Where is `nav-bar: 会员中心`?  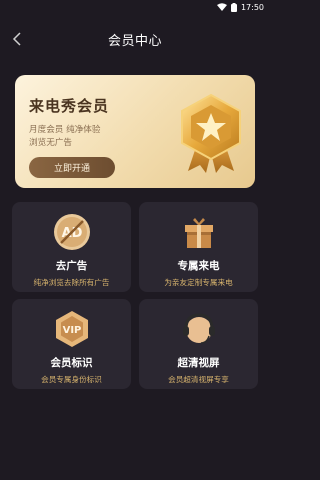
nav-bar: 会员中心 is located at coordinates (135, 39).